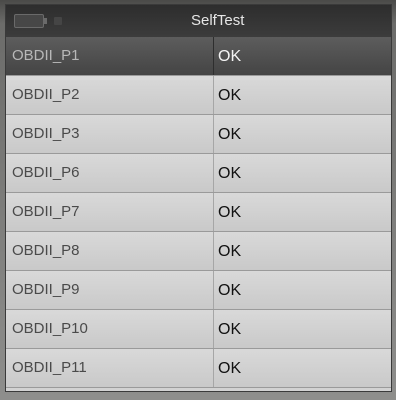  What do you see at coordinates (30, 21) in the screenshot?
I see `battery-icon` at bounding box center [30, 21].